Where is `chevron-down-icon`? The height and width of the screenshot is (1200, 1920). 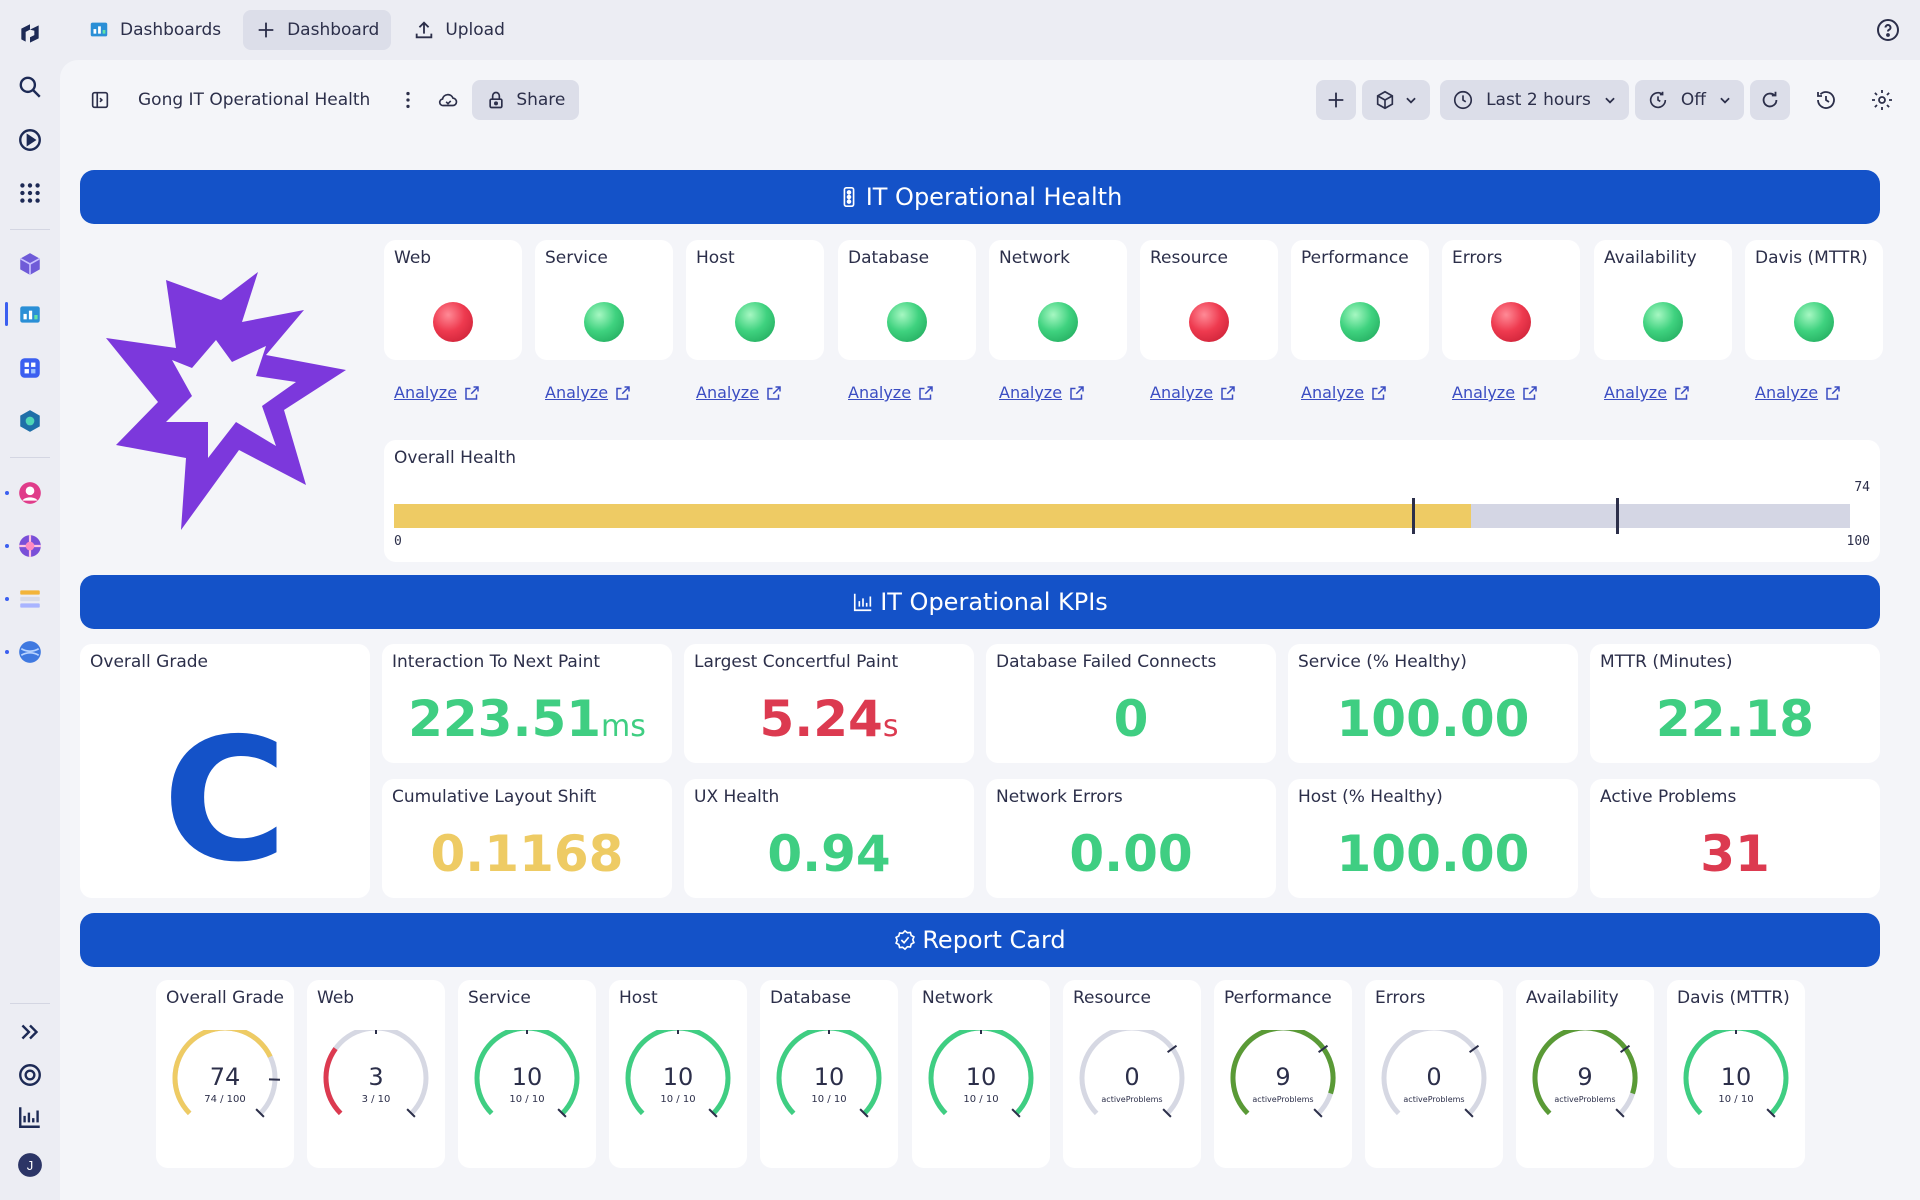
chevron-down-icon is located at coordinates (1725, 100).